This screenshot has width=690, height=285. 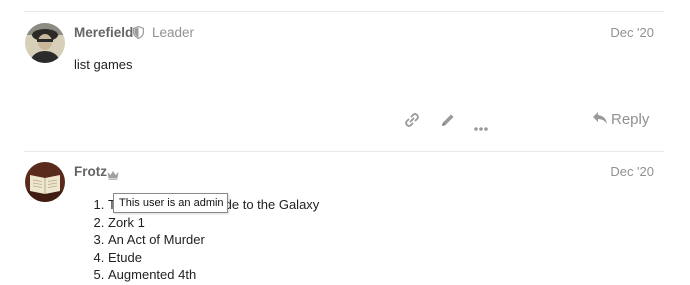 What do you see at coordinates (213, 240) in the screenshot?
I see `list-item: An Act of Murder` at bounding box center [213, 240].